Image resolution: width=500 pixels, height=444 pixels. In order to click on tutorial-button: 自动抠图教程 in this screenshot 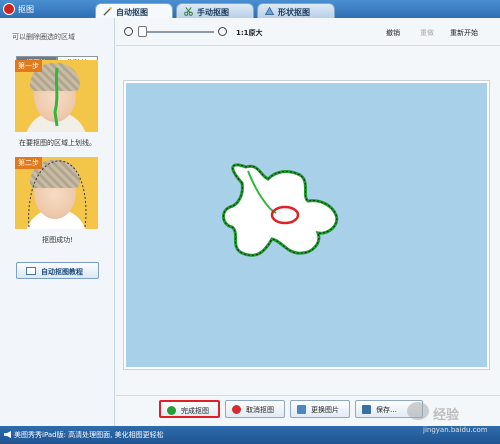, I will do `click(57, 270)`.